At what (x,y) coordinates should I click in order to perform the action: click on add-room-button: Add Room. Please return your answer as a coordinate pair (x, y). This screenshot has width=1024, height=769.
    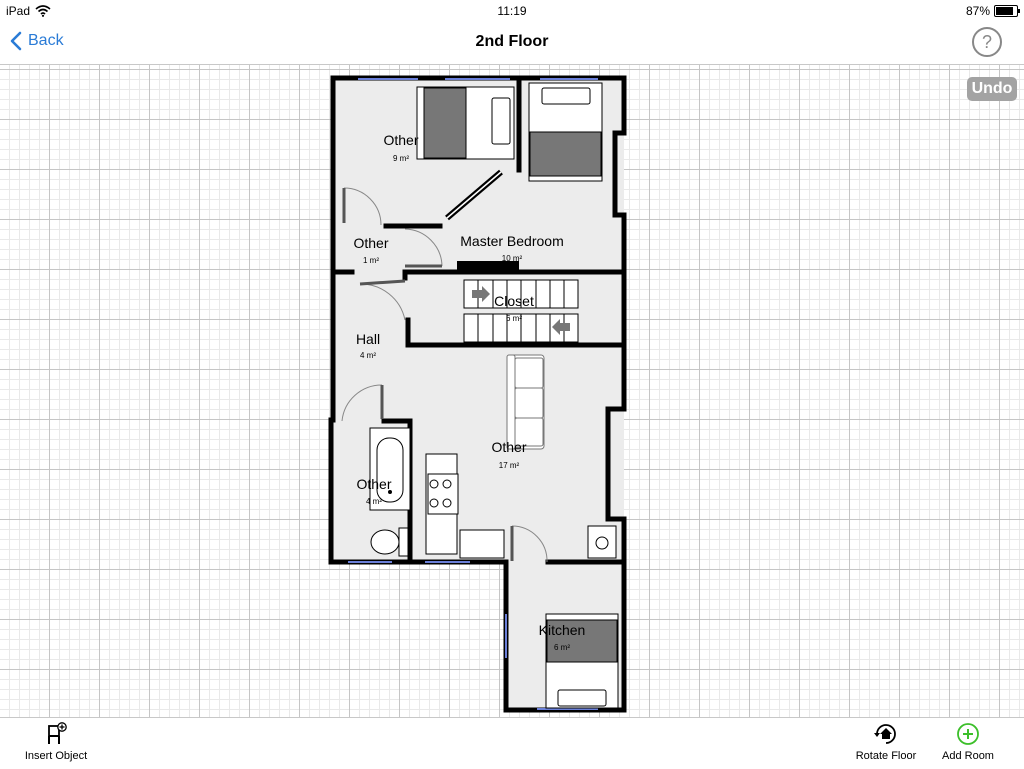
    Looking at the image, I should click on (968, 742).